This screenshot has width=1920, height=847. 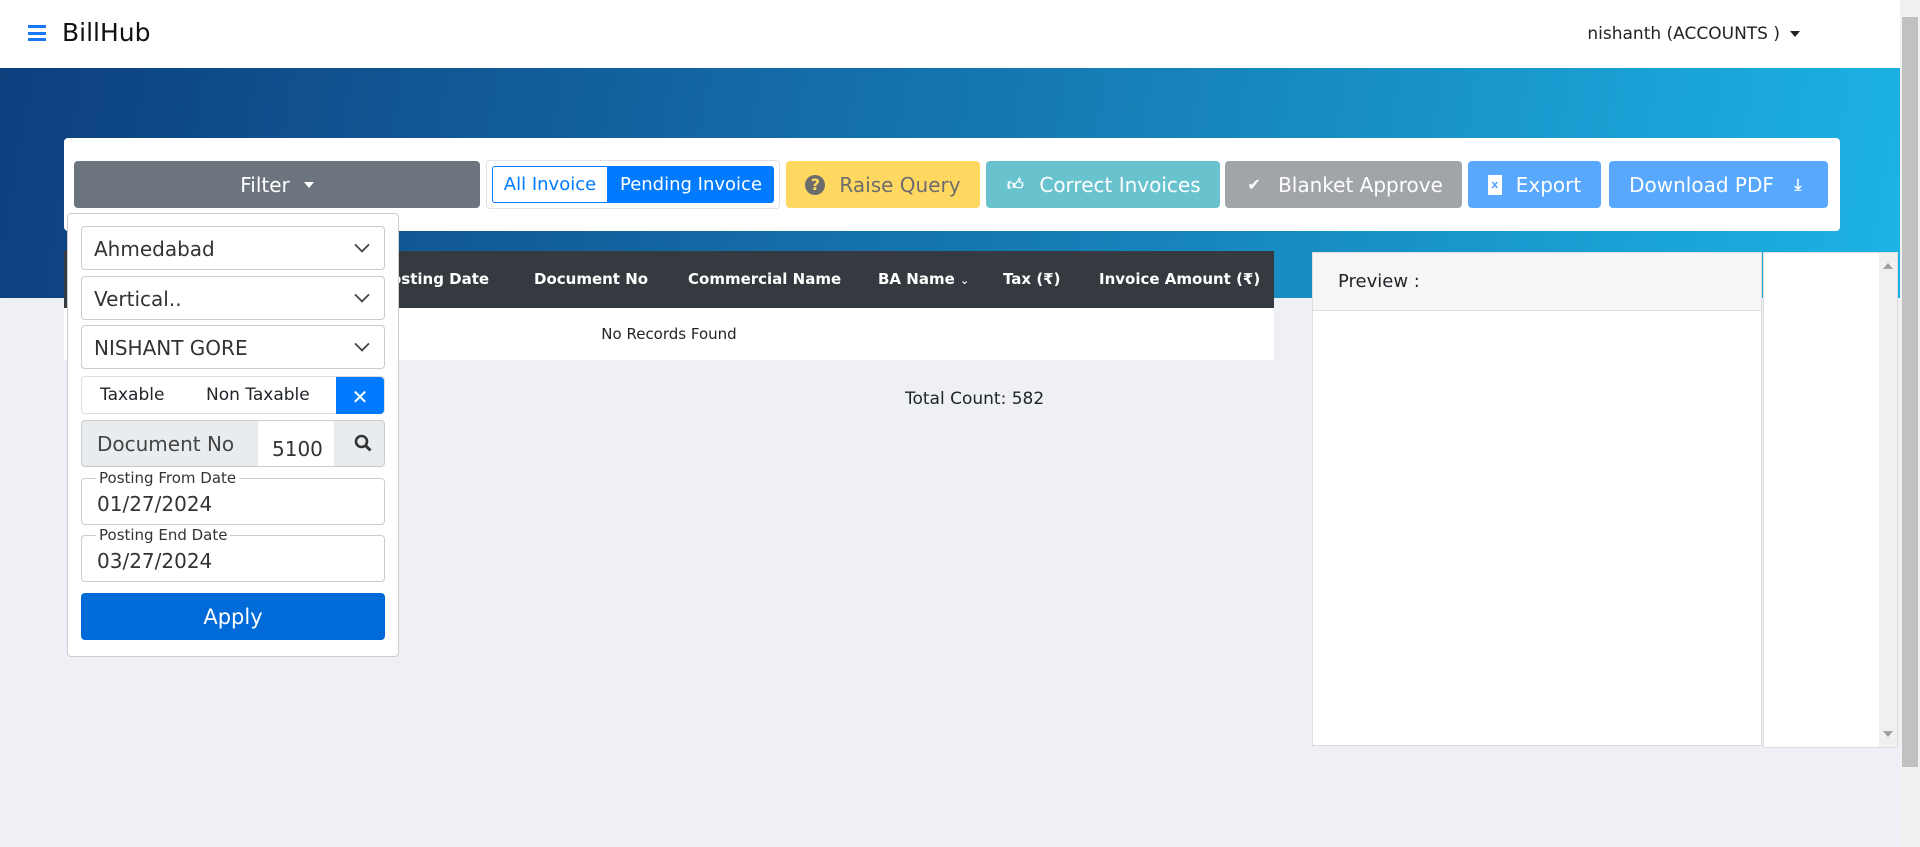 I want to click on scroll-up-icon, so click(x=1888, y=266).